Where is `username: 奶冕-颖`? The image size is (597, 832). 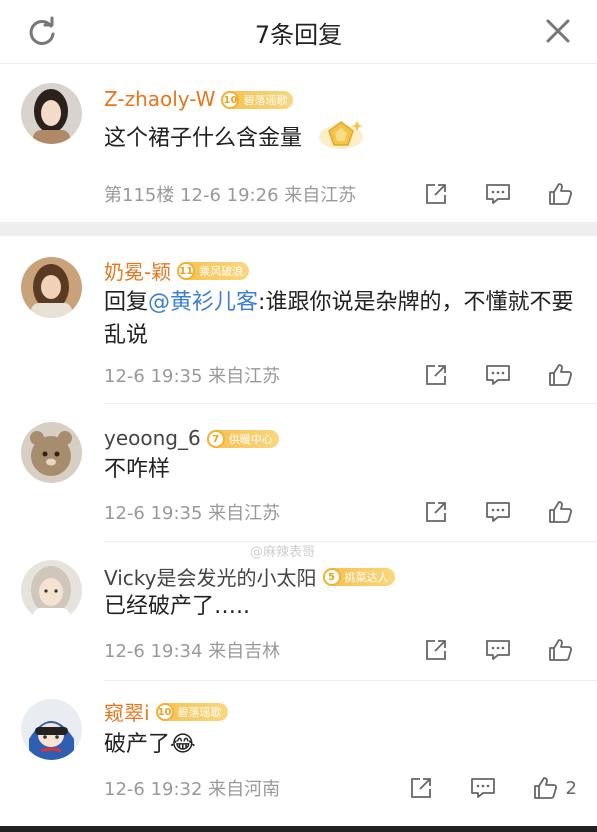
username: 奶冕-颖 is located at coordinates (137, 270).